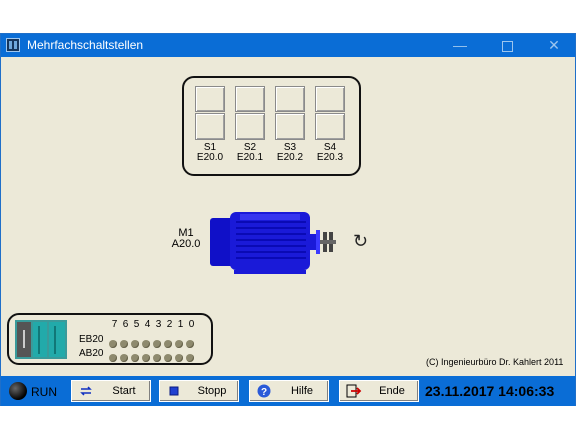 The height and width of the screenshot is (443, 576). Describe the element at coordinates (85, 45) in the screenshot. I see `window-title: Mehrfachschaltstellen` at that location.